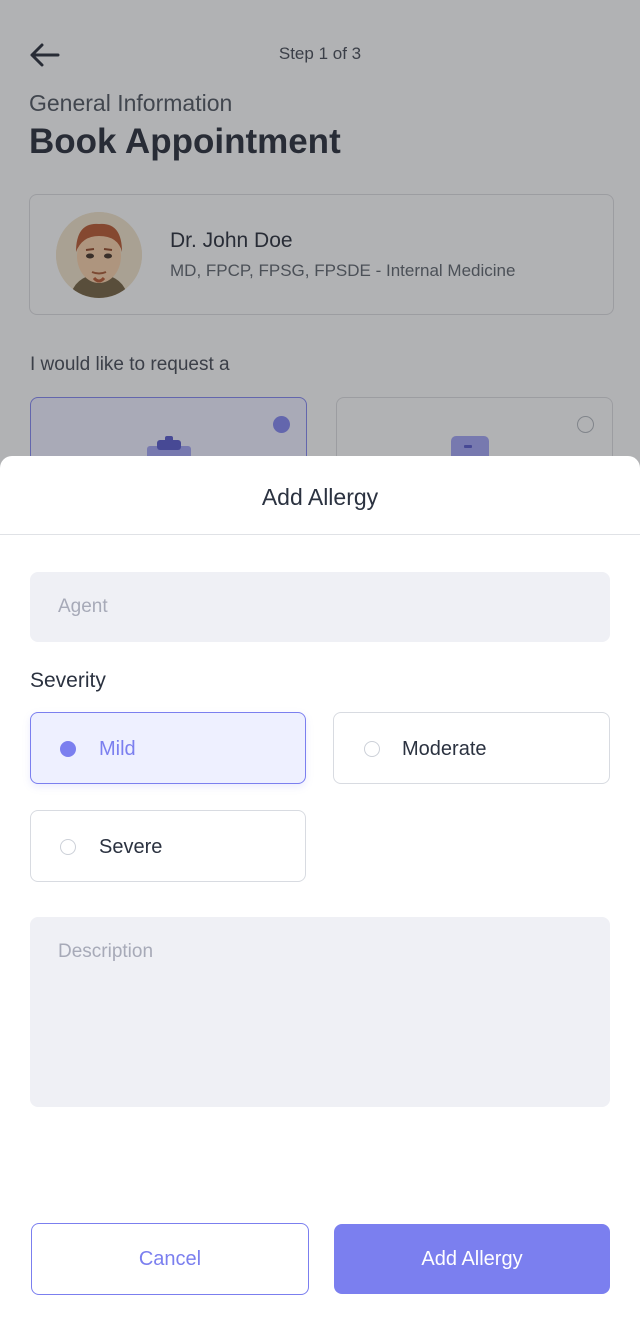  What do you see at coordinates (320, 1012) in the screenshot?
I see `description-textarea` at bounding box center [320, 1012].